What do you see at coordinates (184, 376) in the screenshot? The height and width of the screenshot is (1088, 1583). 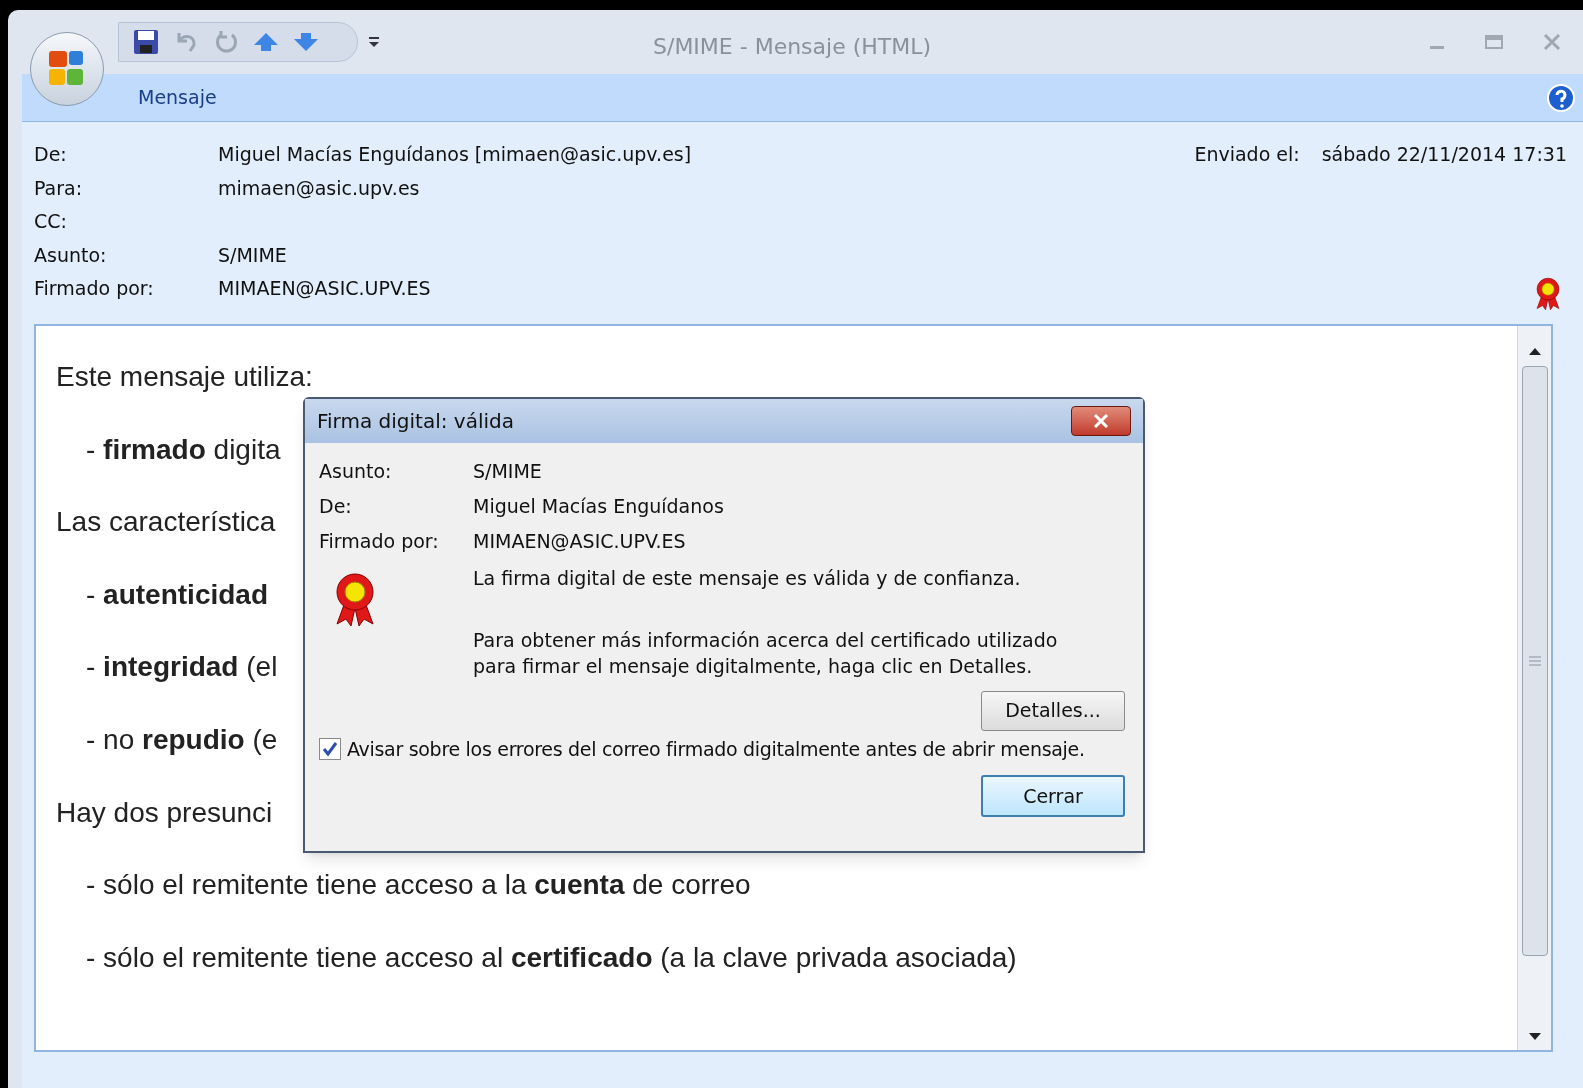 I see `paragraph: Este mensaje utiliza:` at bounding box center [184, 376].